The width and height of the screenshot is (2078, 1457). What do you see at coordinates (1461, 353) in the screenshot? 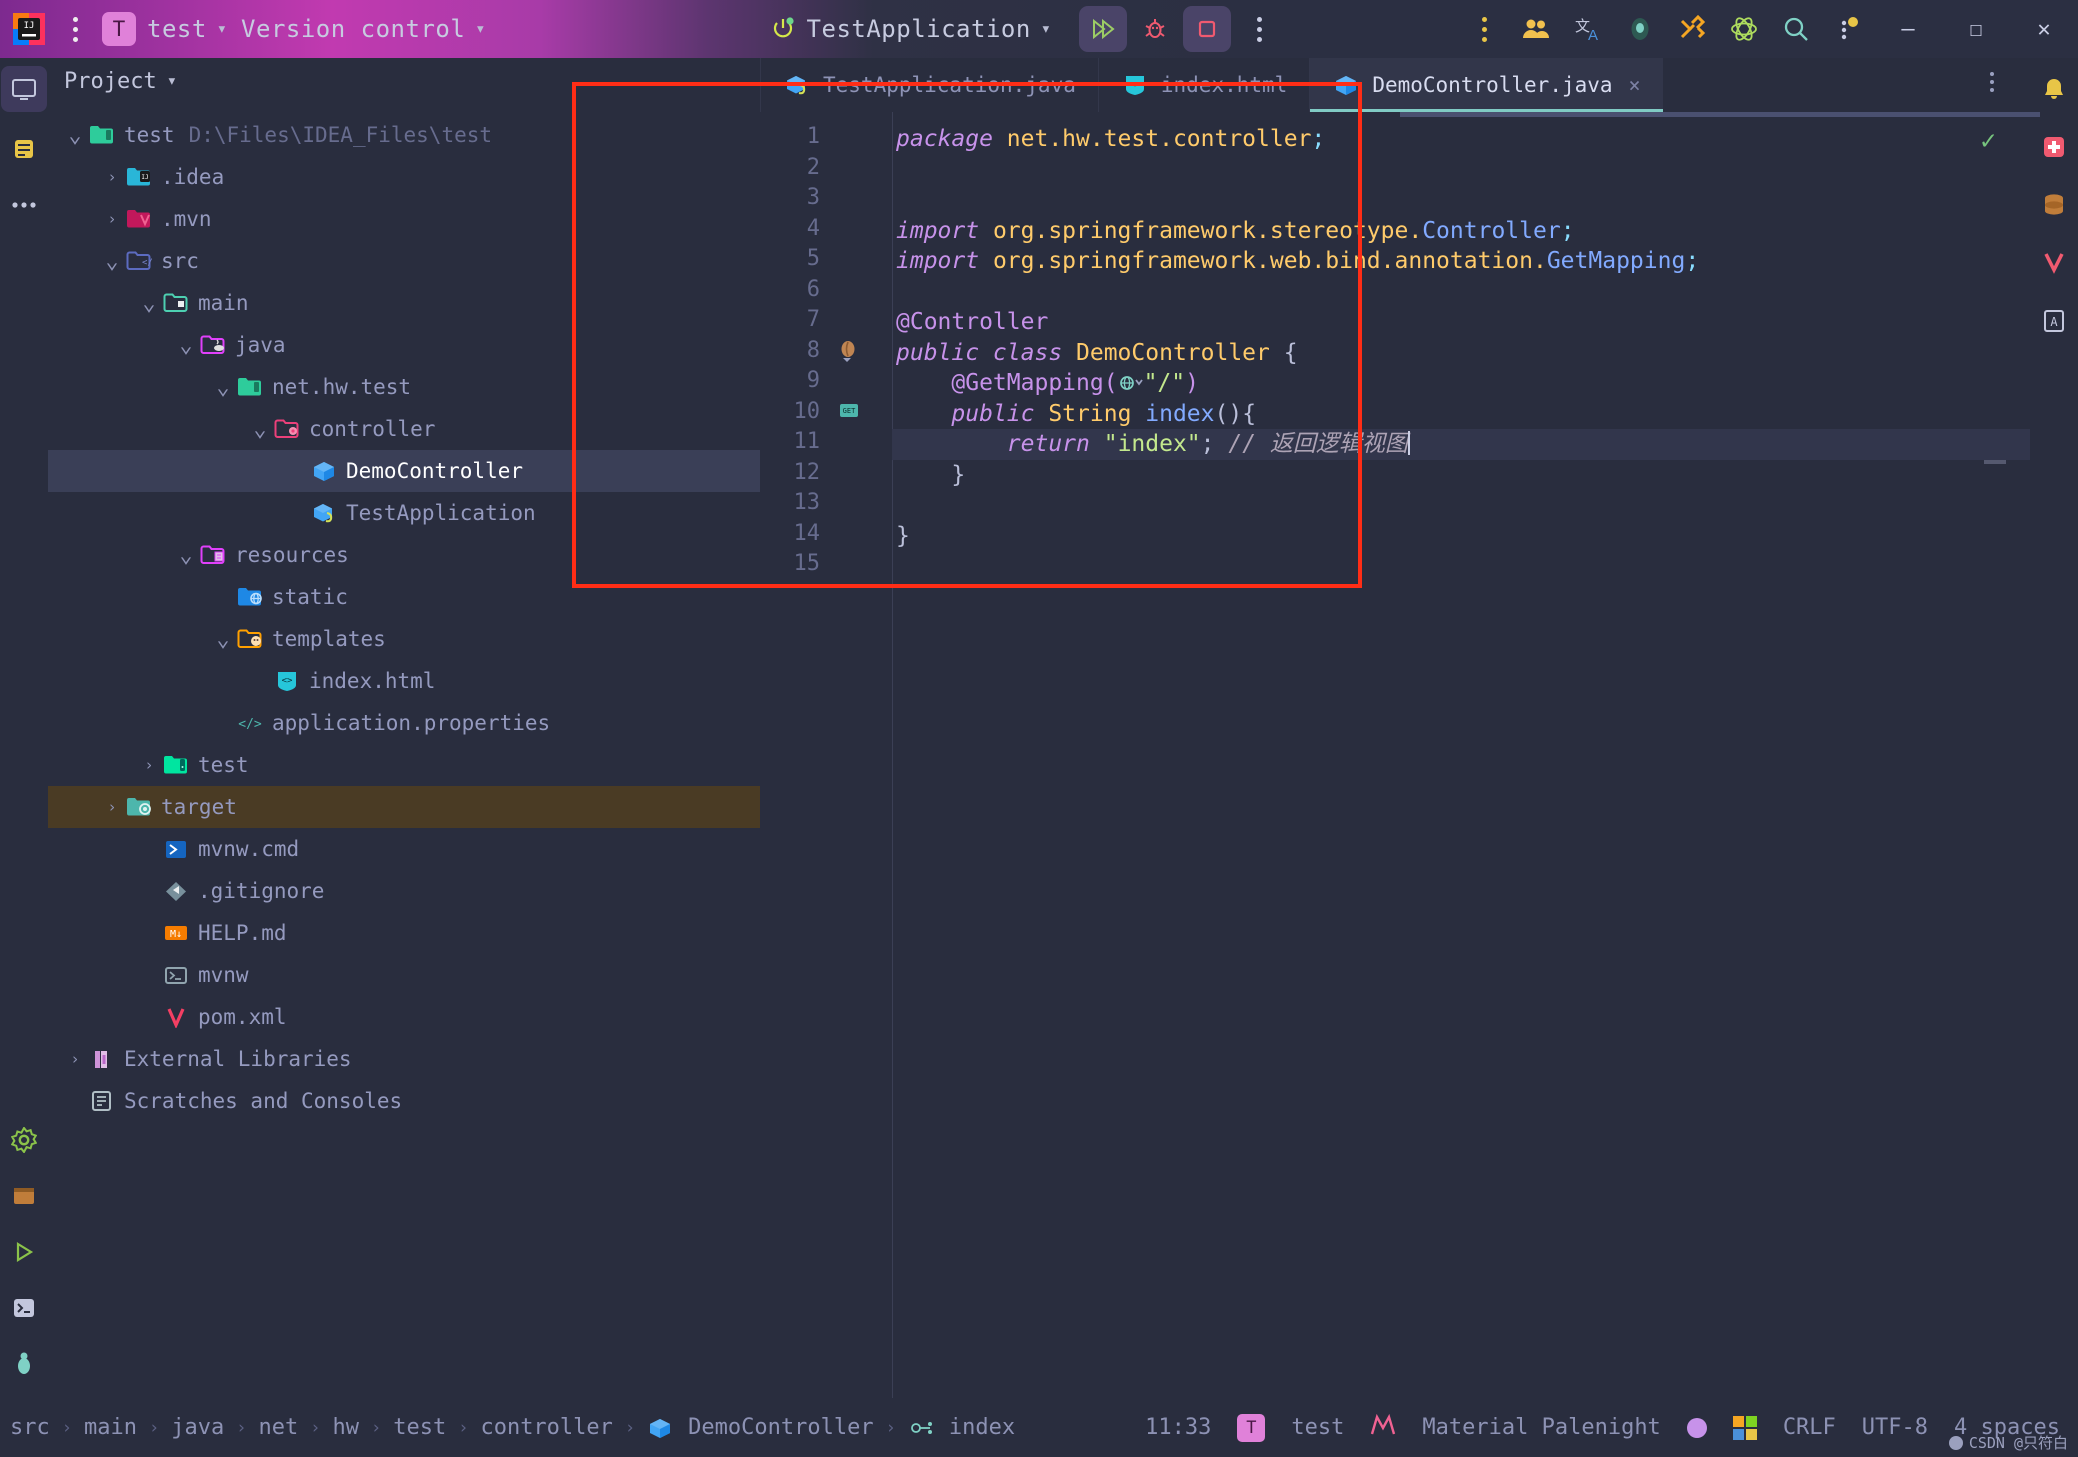
I see `code-line: public class DemoController {` at bounding box center [1461, 353].